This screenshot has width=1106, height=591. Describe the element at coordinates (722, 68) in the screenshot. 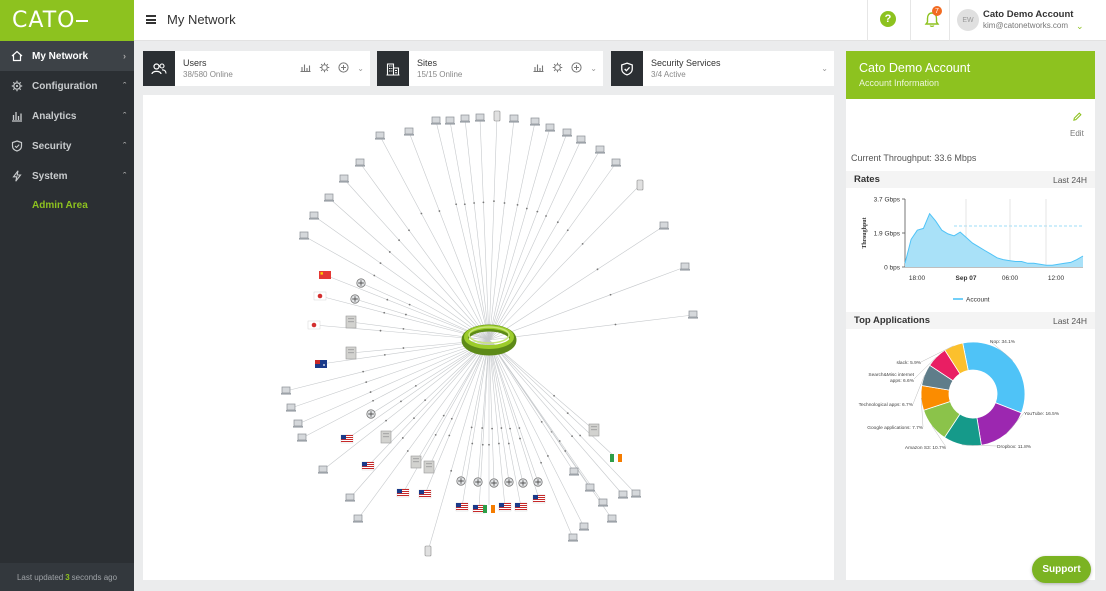

I see `security-services-card: Security Services 3/4 Active ⌄` at that location.